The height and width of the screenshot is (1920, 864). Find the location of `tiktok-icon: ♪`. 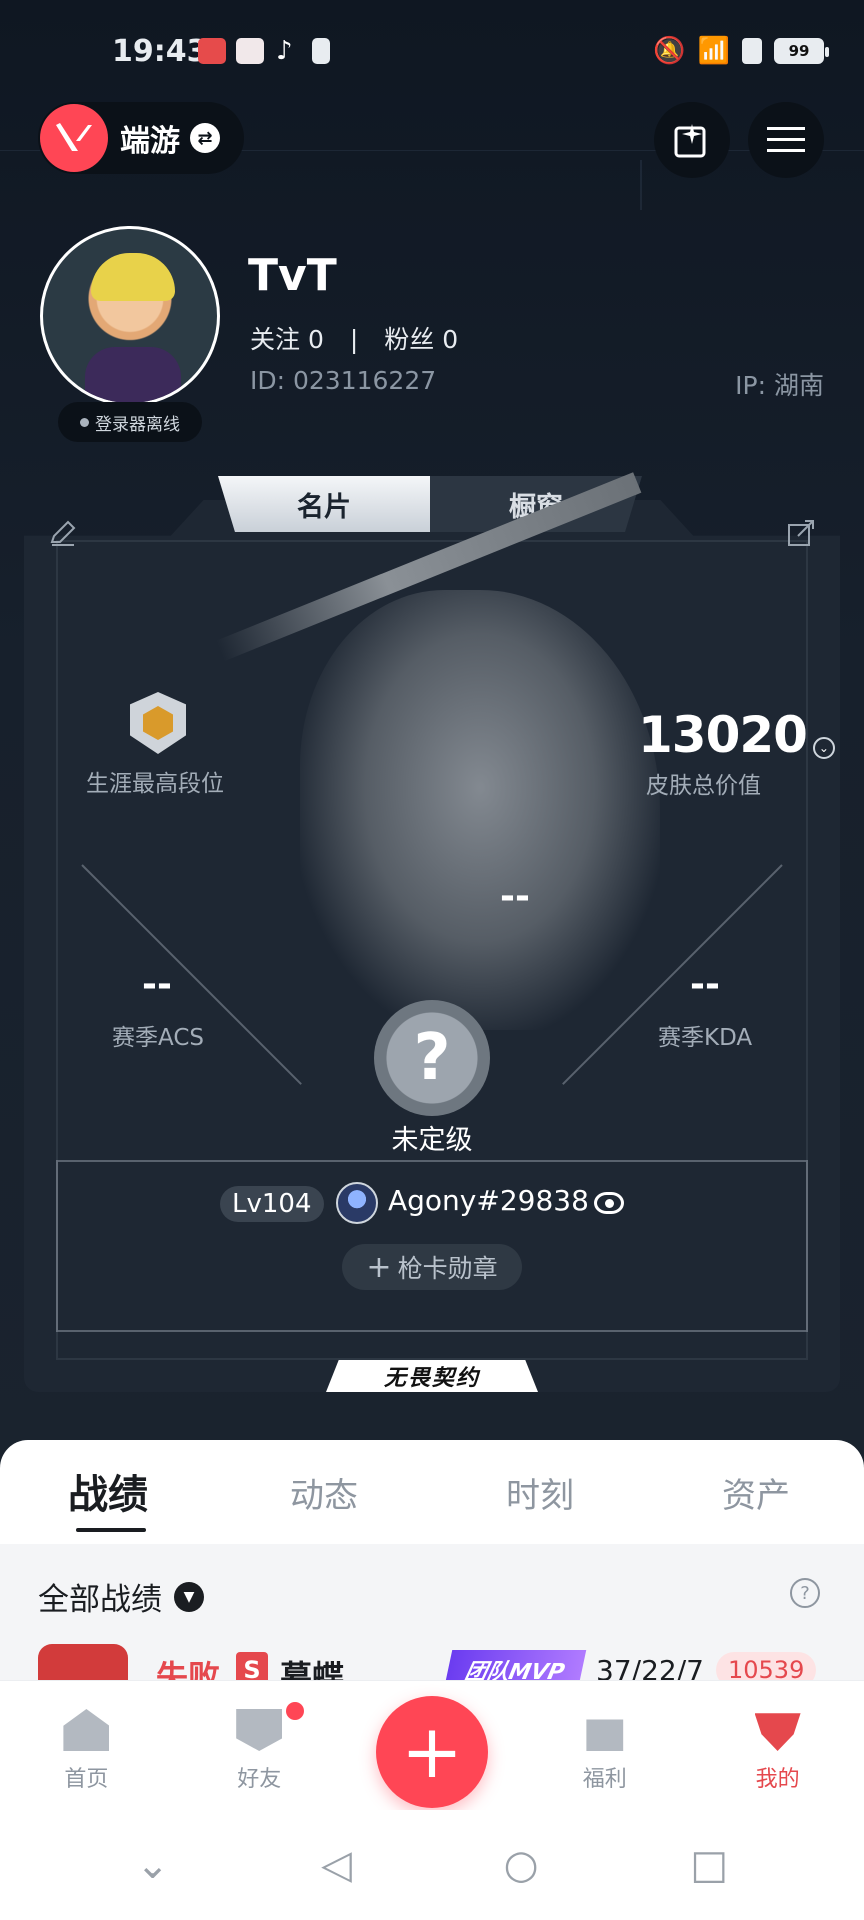

tiktok-icon: ♪ is located at coordinates (284, 51).